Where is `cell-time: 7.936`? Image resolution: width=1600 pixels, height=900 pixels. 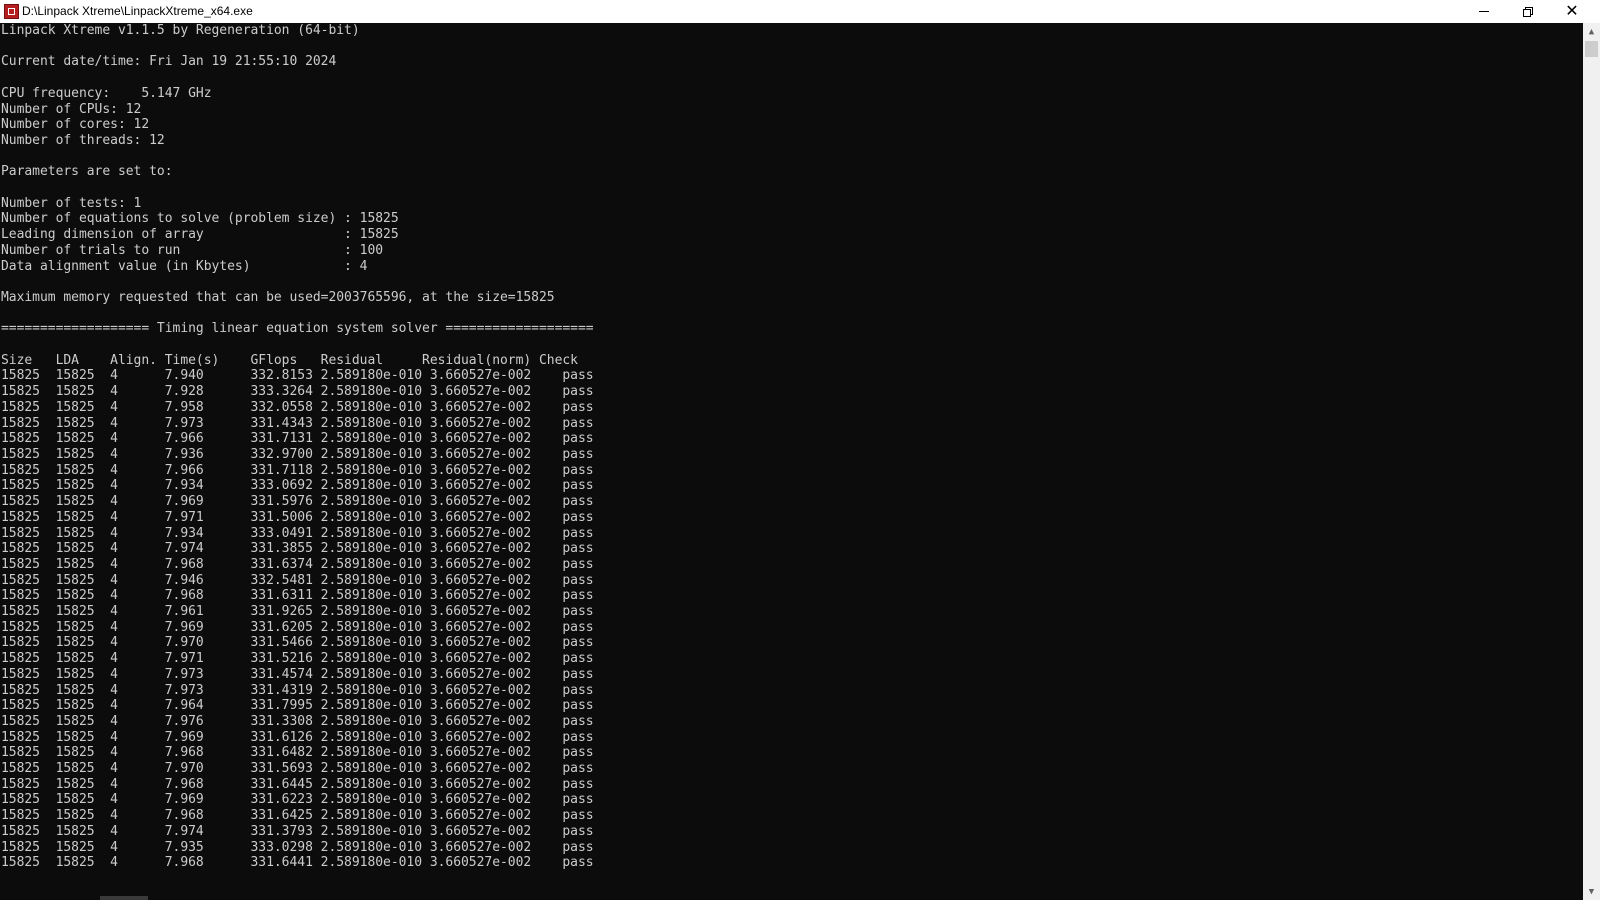 cell-time: 7.936 is located at coordinates (207, 454).